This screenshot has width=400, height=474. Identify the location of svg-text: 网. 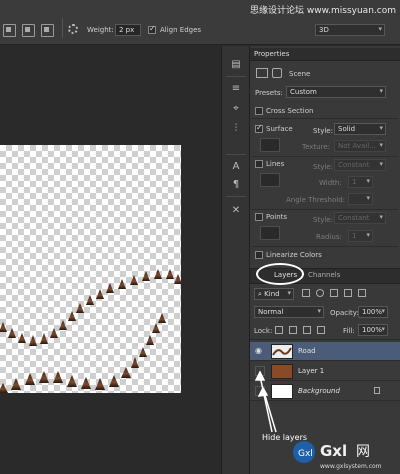
(363, 452).